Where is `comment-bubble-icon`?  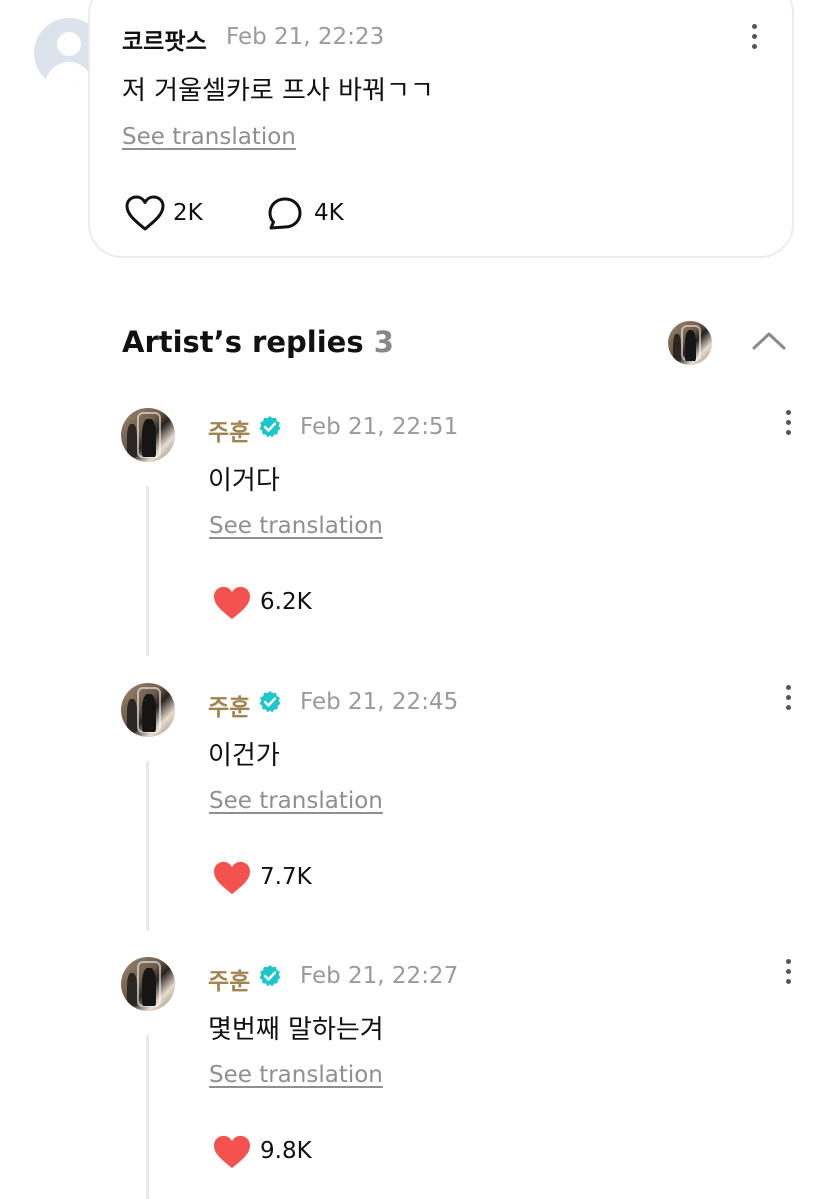 comment-bubble-icon is located at coordinates (285, 213).